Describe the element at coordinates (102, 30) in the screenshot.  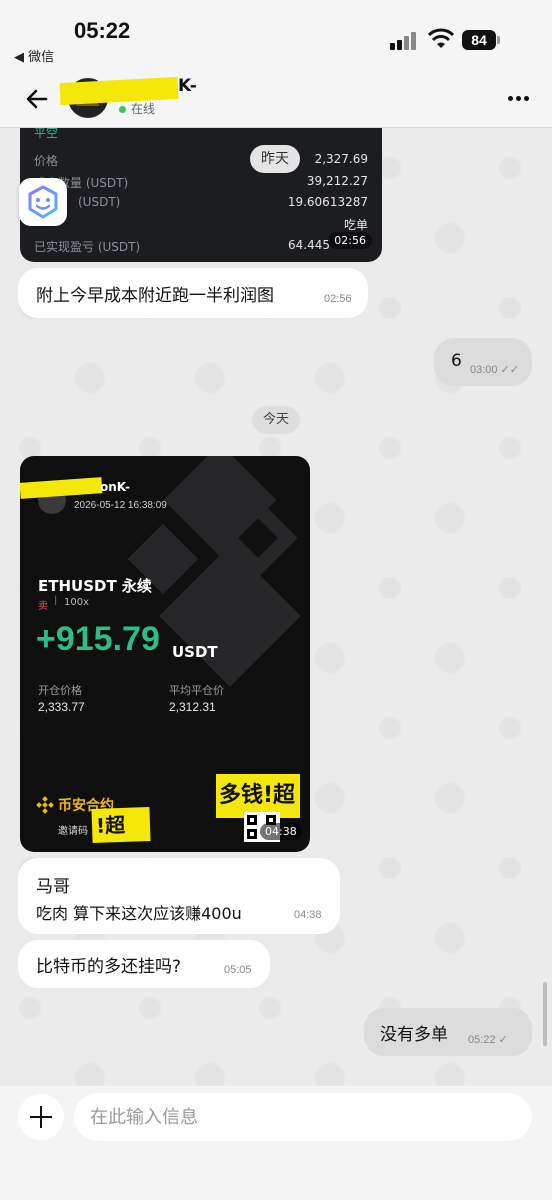
I see `status-time: 05:22` at that location.